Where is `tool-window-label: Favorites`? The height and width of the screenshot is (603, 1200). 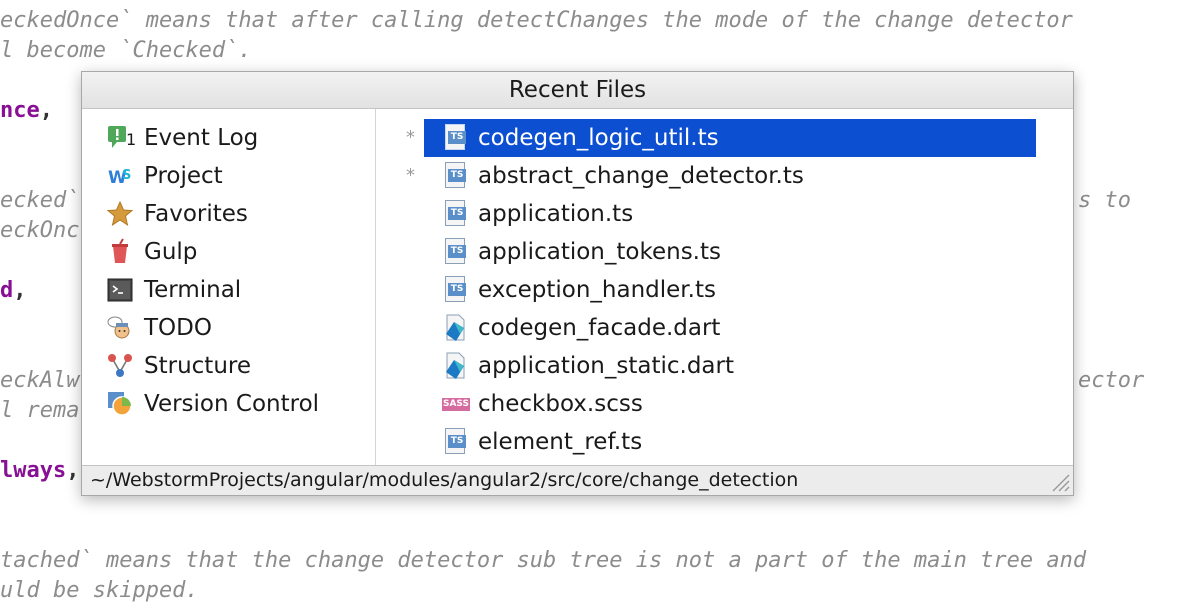
tool-window-label: Favorites is located at coordinates (196, 214).